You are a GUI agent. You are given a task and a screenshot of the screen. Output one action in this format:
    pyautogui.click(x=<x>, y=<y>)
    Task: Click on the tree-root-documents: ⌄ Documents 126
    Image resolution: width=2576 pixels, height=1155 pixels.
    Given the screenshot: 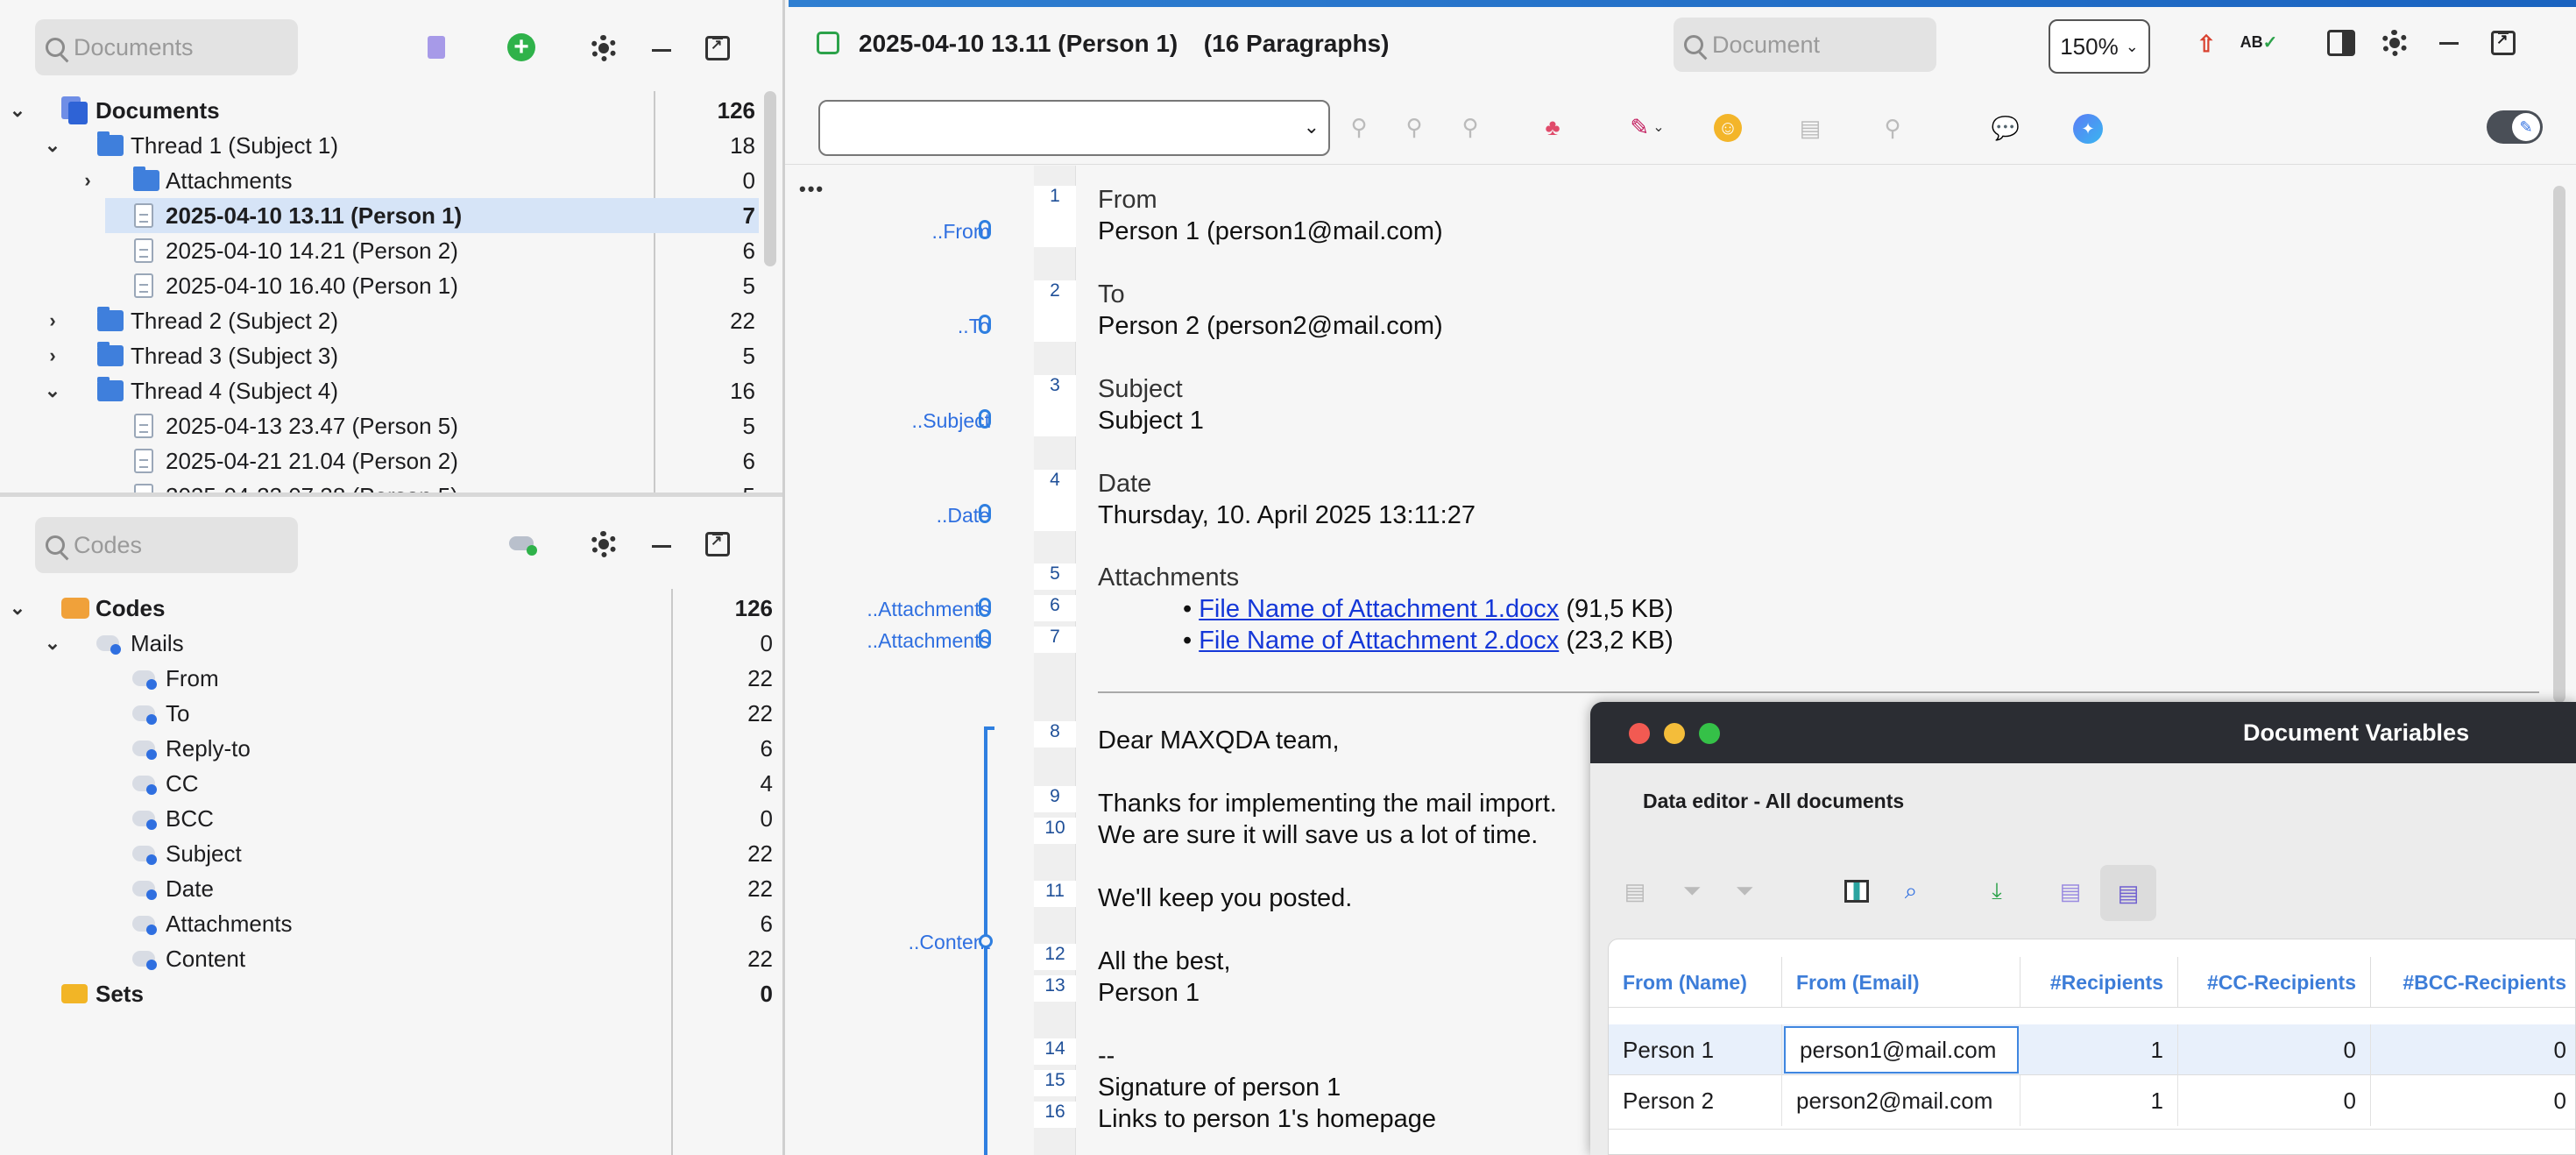 What is the action you would take?
    pyautogui.click(x=385, y=111)
    